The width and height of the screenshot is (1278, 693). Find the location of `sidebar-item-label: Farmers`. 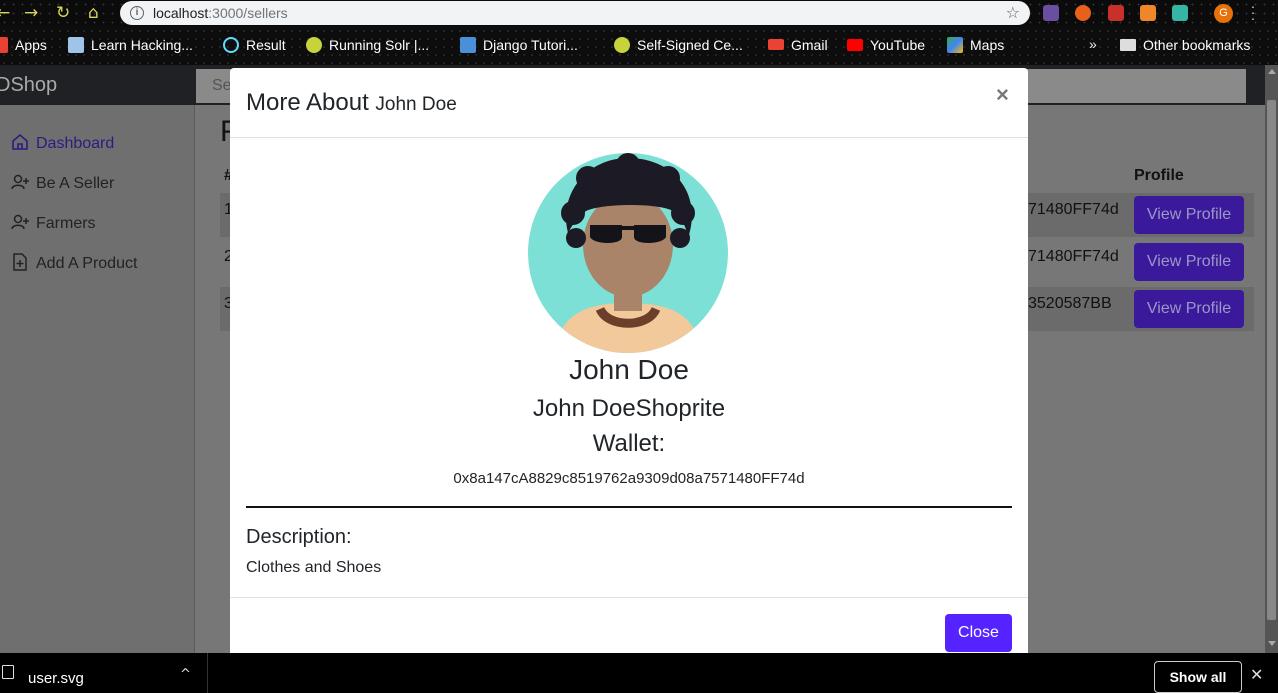

sidebar-item-label: Farmers is located at coordinates (66, 223).